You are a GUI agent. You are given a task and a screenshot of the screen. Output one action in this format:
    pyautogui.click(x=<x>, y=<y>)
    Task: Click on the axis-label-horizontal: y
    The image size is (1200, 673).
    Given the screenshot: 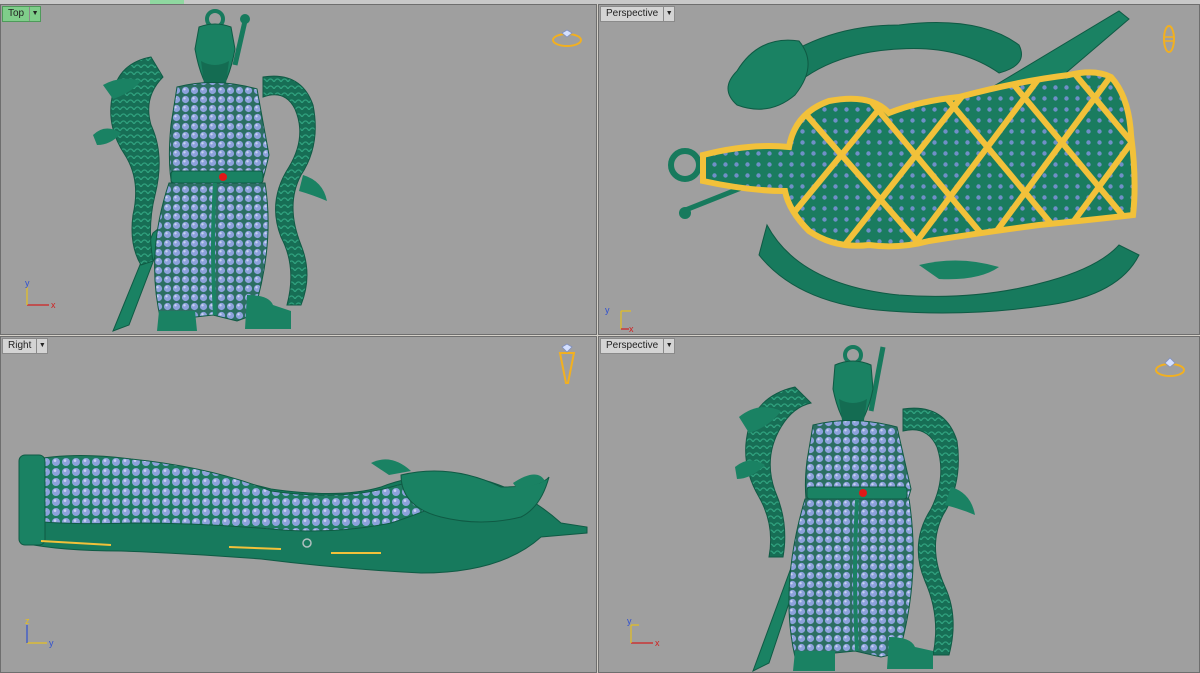 What is the action you would take?
    pyautogui.click(x=51, y=643)
    